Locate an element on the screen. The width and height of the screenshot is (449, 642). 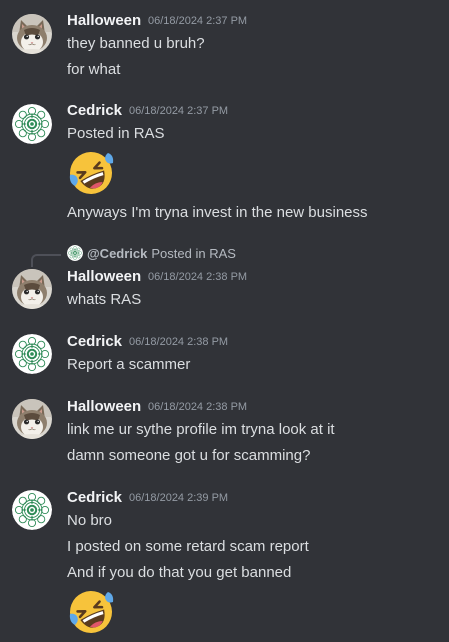
message-text: I posted on some retard scam report is located at coordinates (188, 546).